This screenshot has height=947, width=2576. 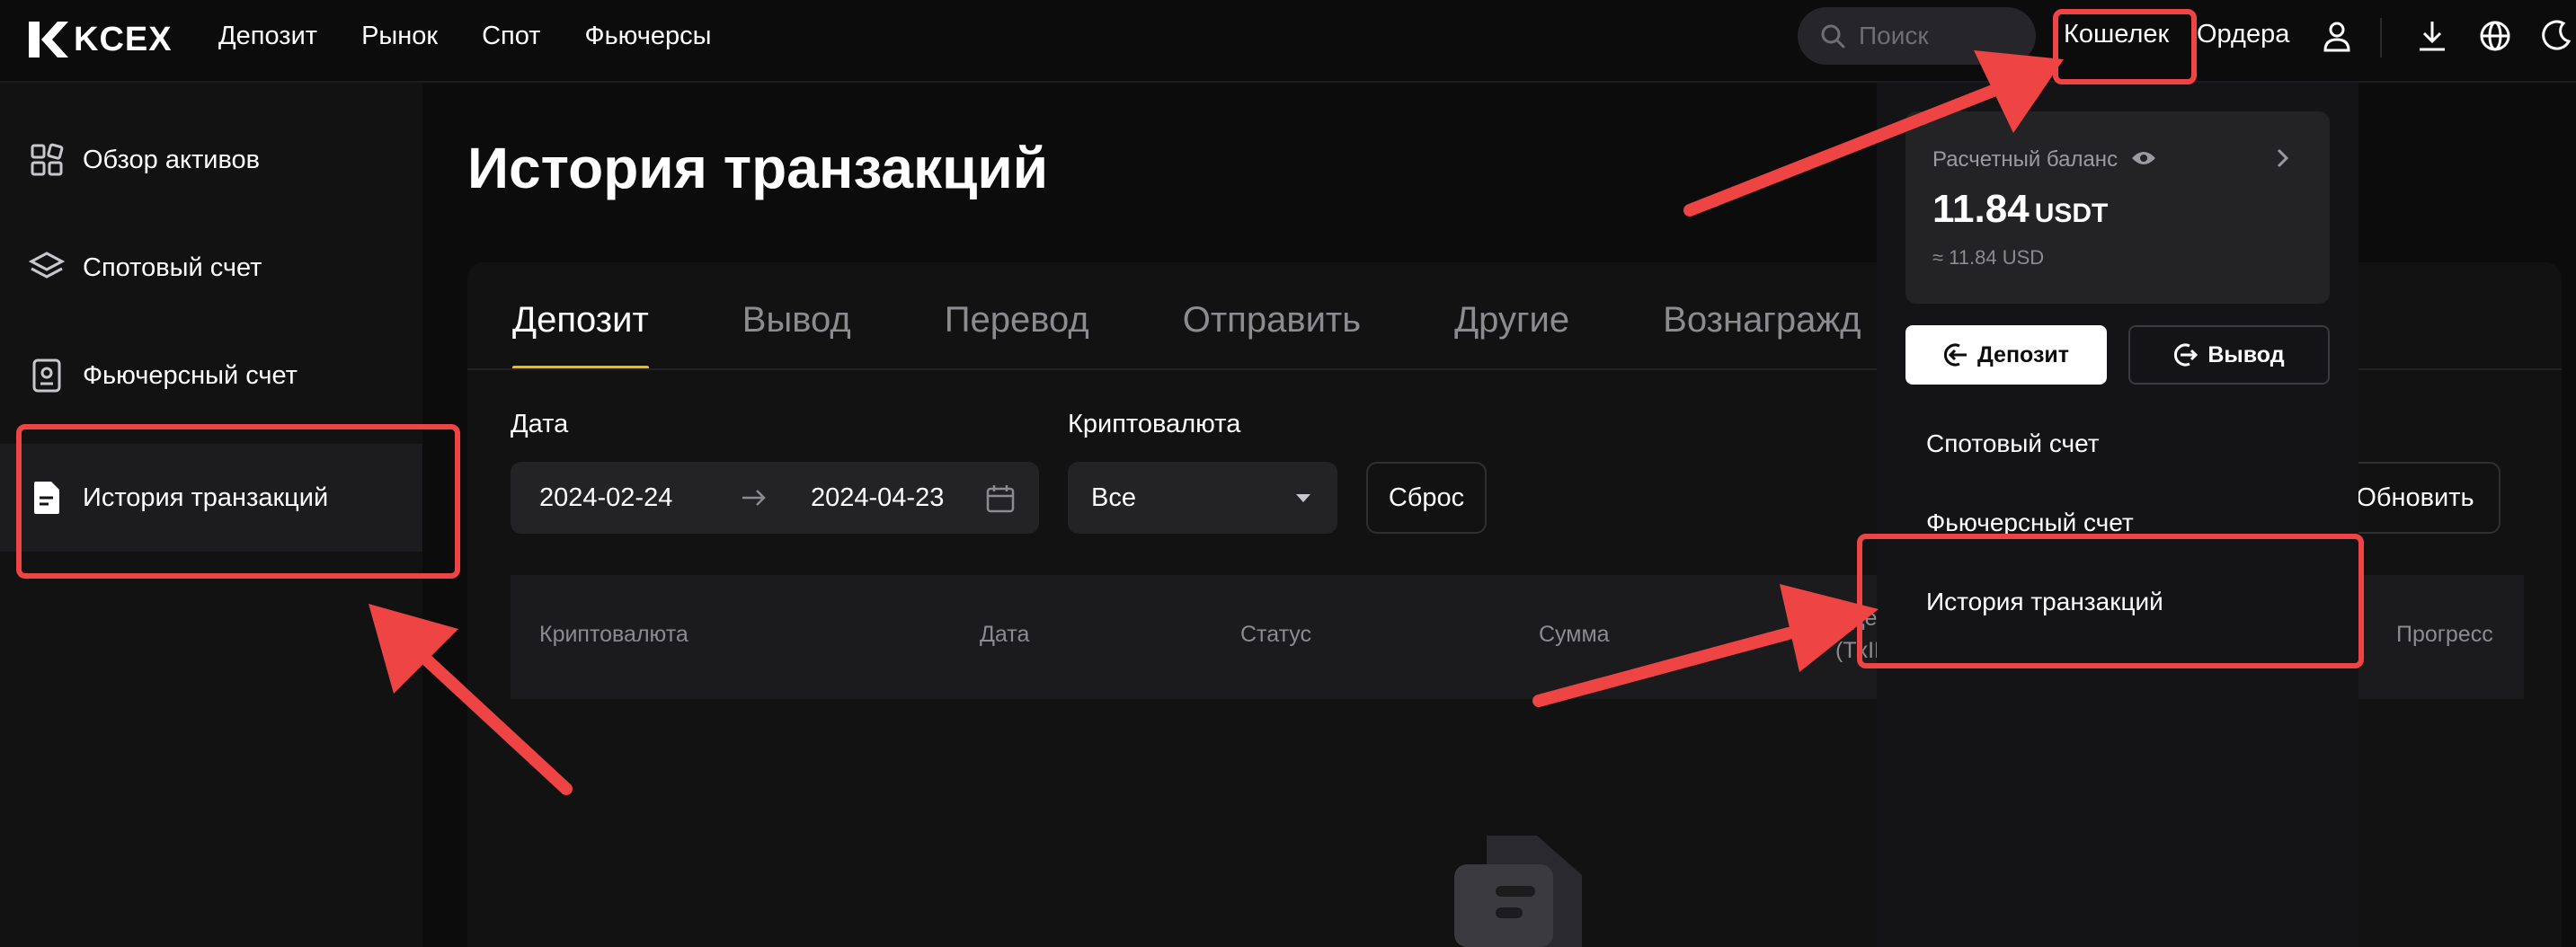 I want to click on withdraw-icon, so click(x=2186, y=355).